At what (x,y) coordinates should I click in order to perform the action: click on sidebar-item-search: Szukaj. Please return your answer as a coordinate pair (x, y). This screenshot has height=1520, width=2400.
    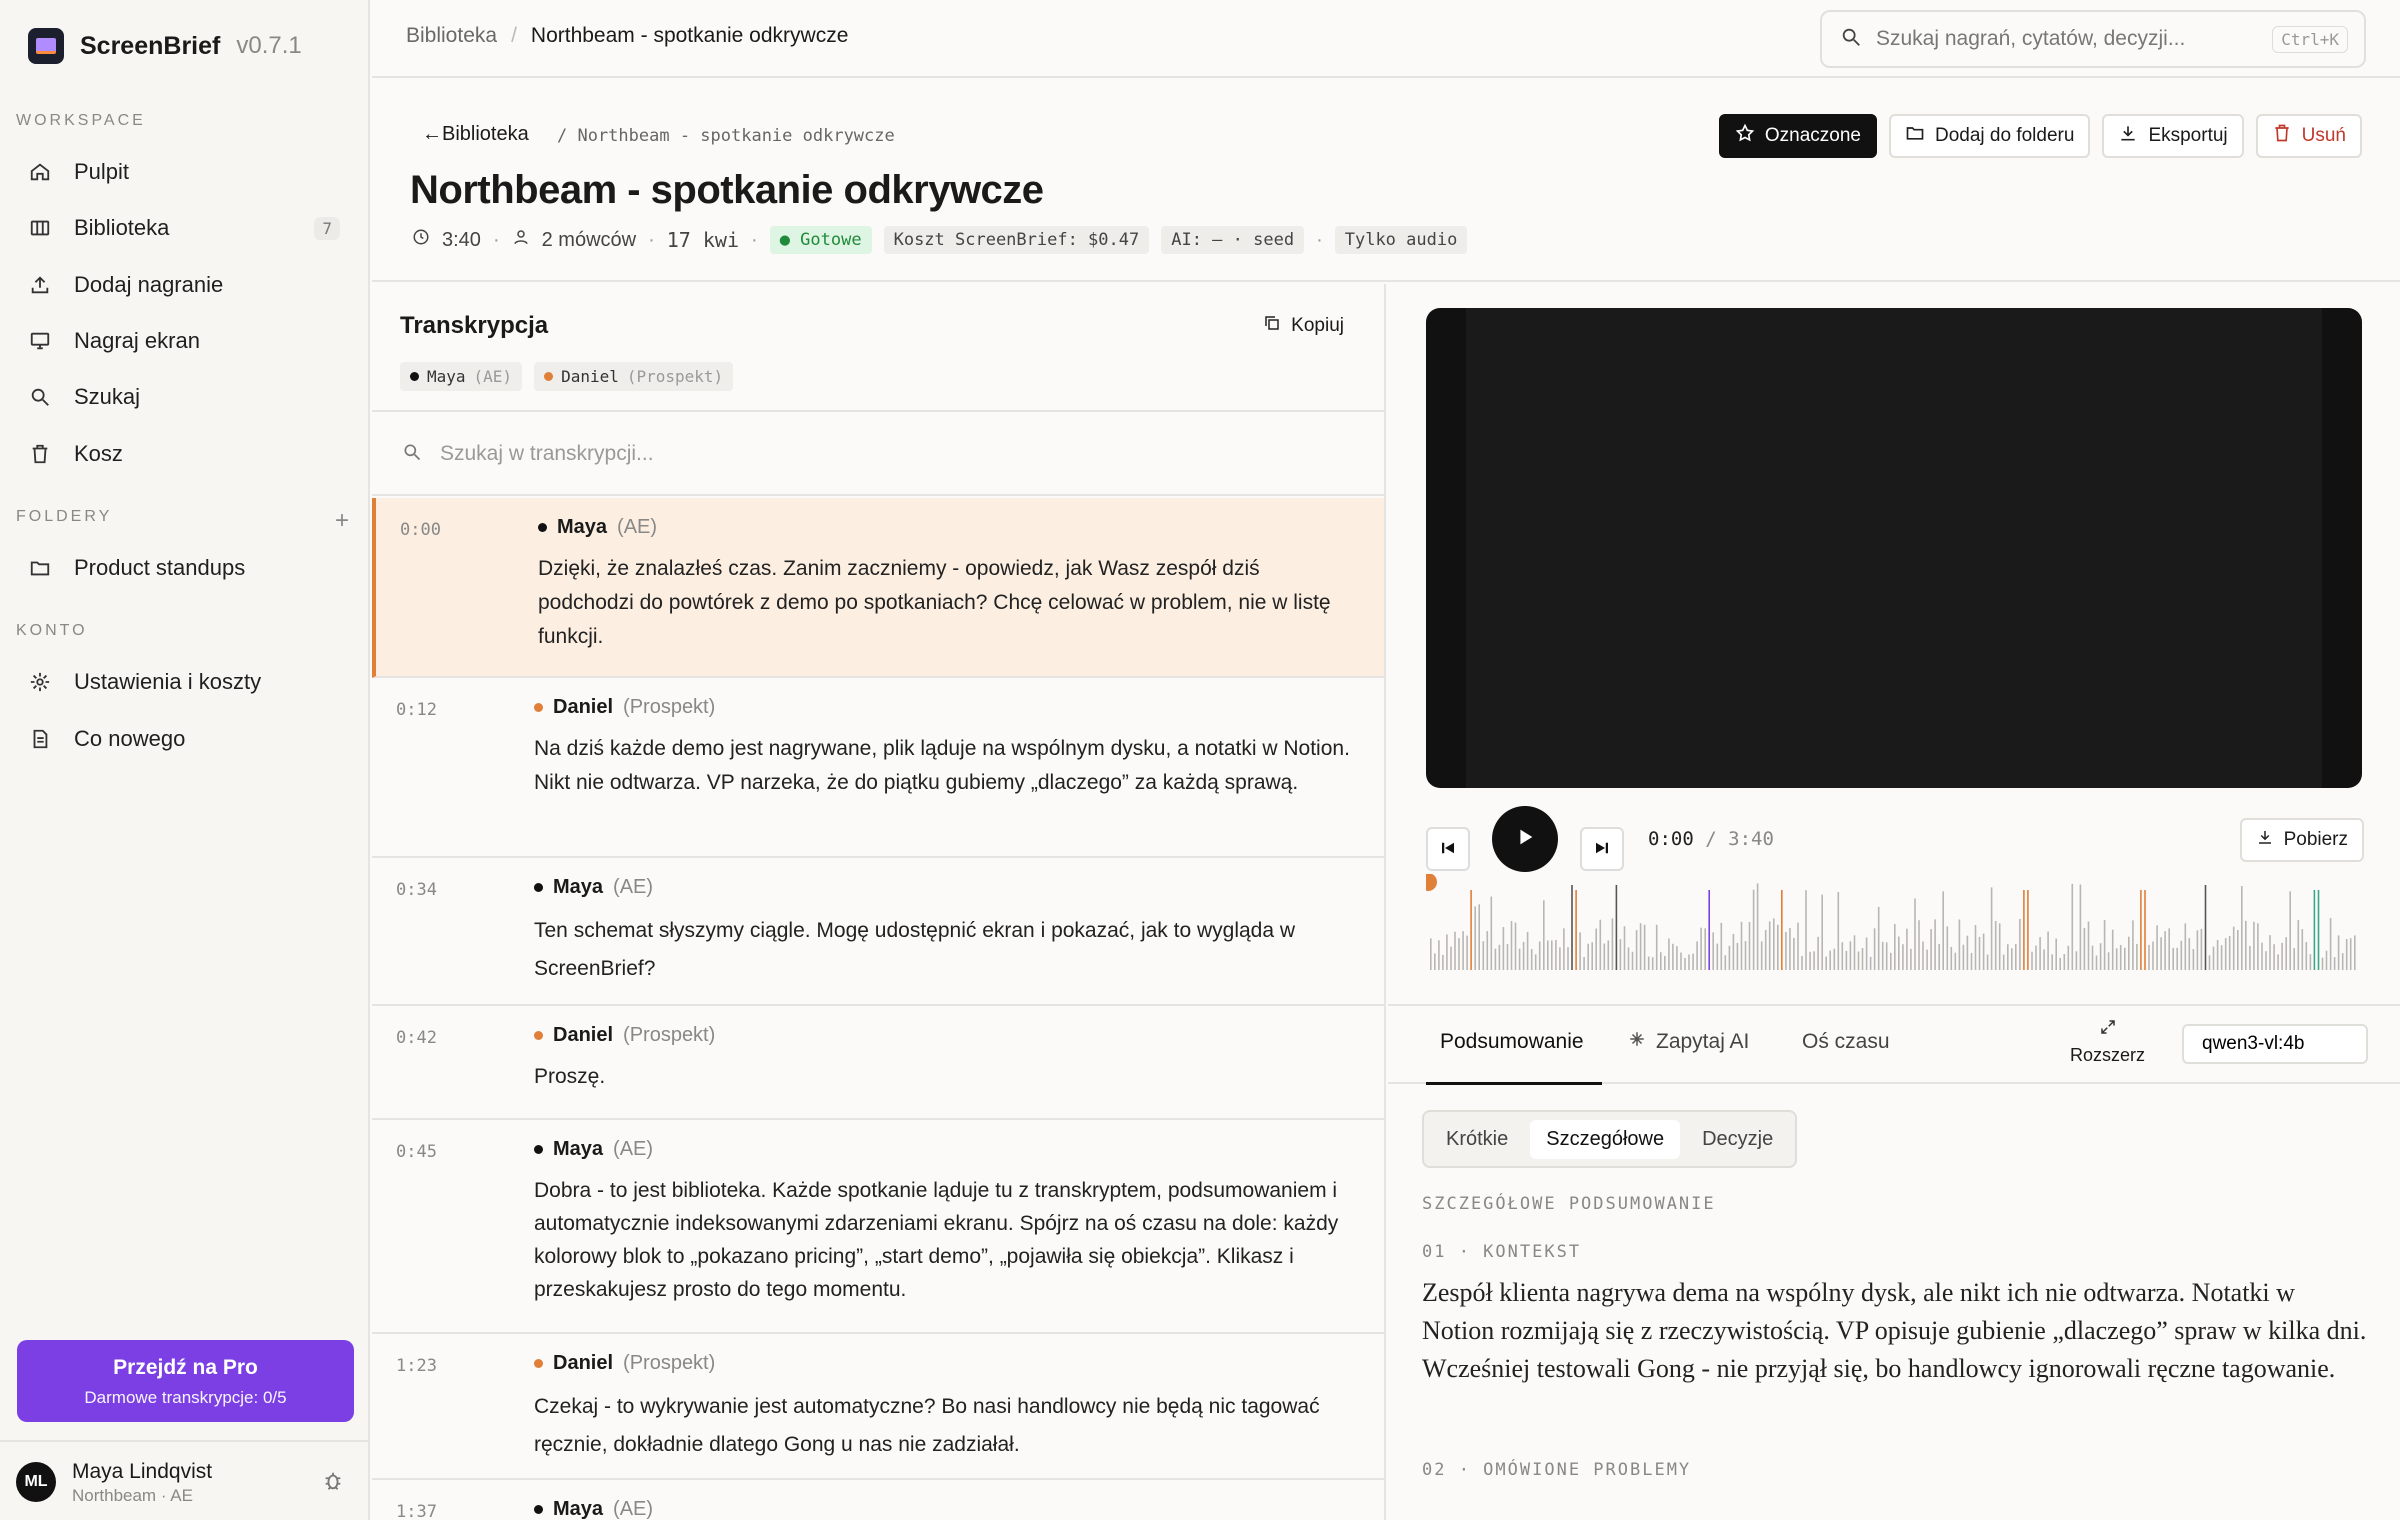
    Looking at the image, I should click on (185, 397).